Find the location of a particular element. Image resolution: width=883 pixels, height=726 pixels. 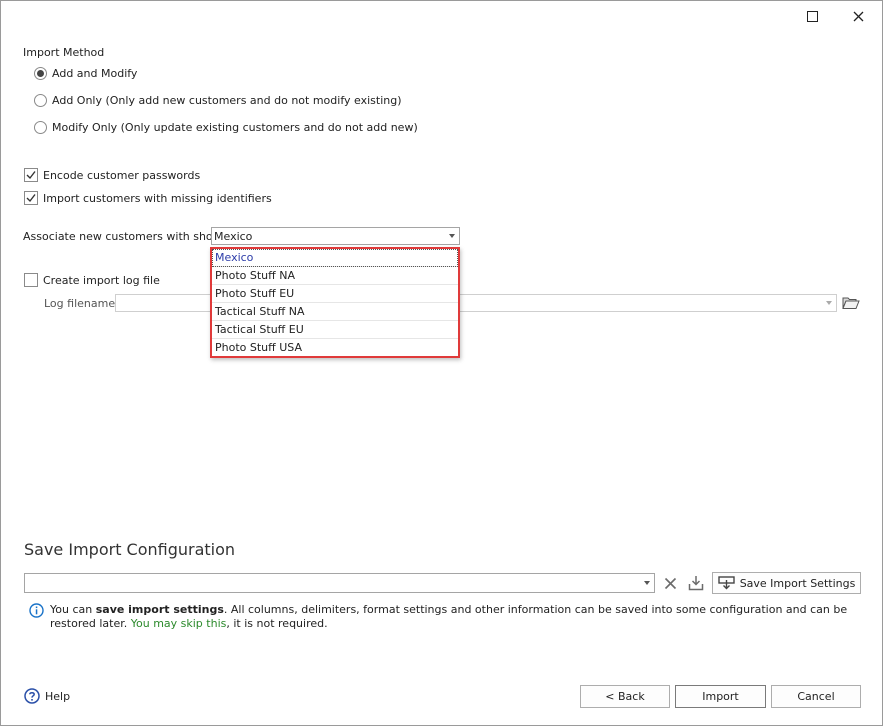

info-text-part: , it is not required. is located at coordinates (277, 623).